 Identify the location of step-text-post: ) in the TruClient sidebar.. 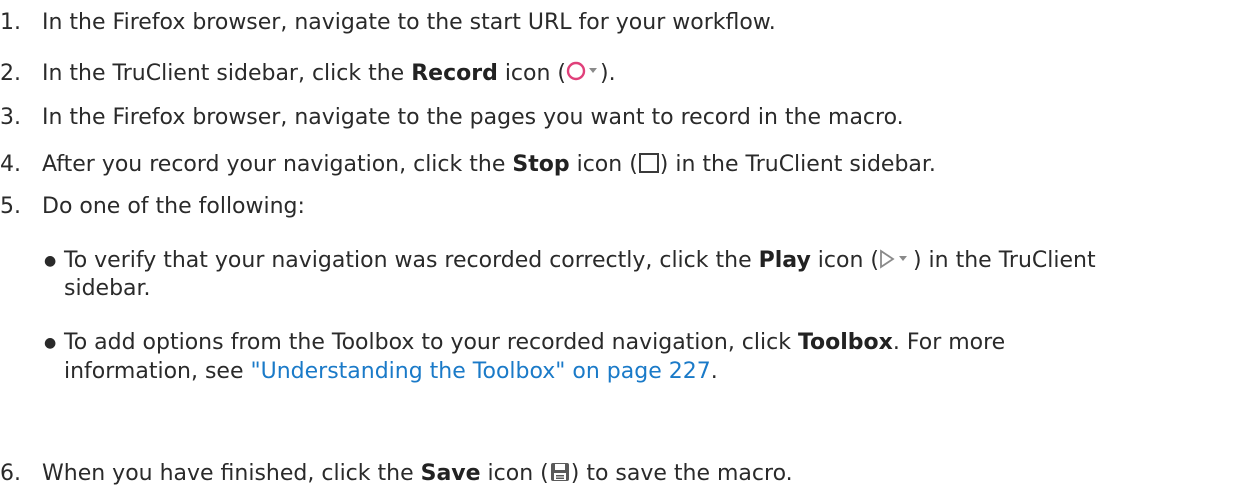
(797, 164).